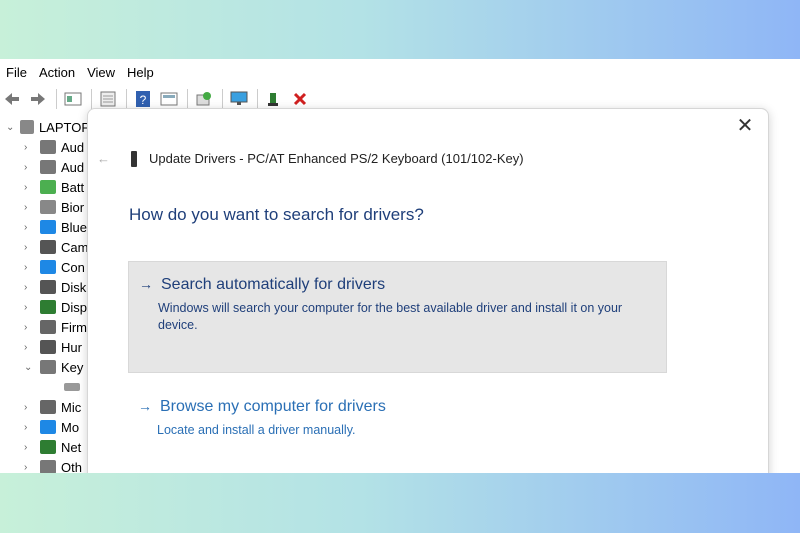 The image size is (800, 533). What do you see at coordinates (12, 99) in the screenshot?
I see `back-arrow-icon` at bounding box center [12, 99].